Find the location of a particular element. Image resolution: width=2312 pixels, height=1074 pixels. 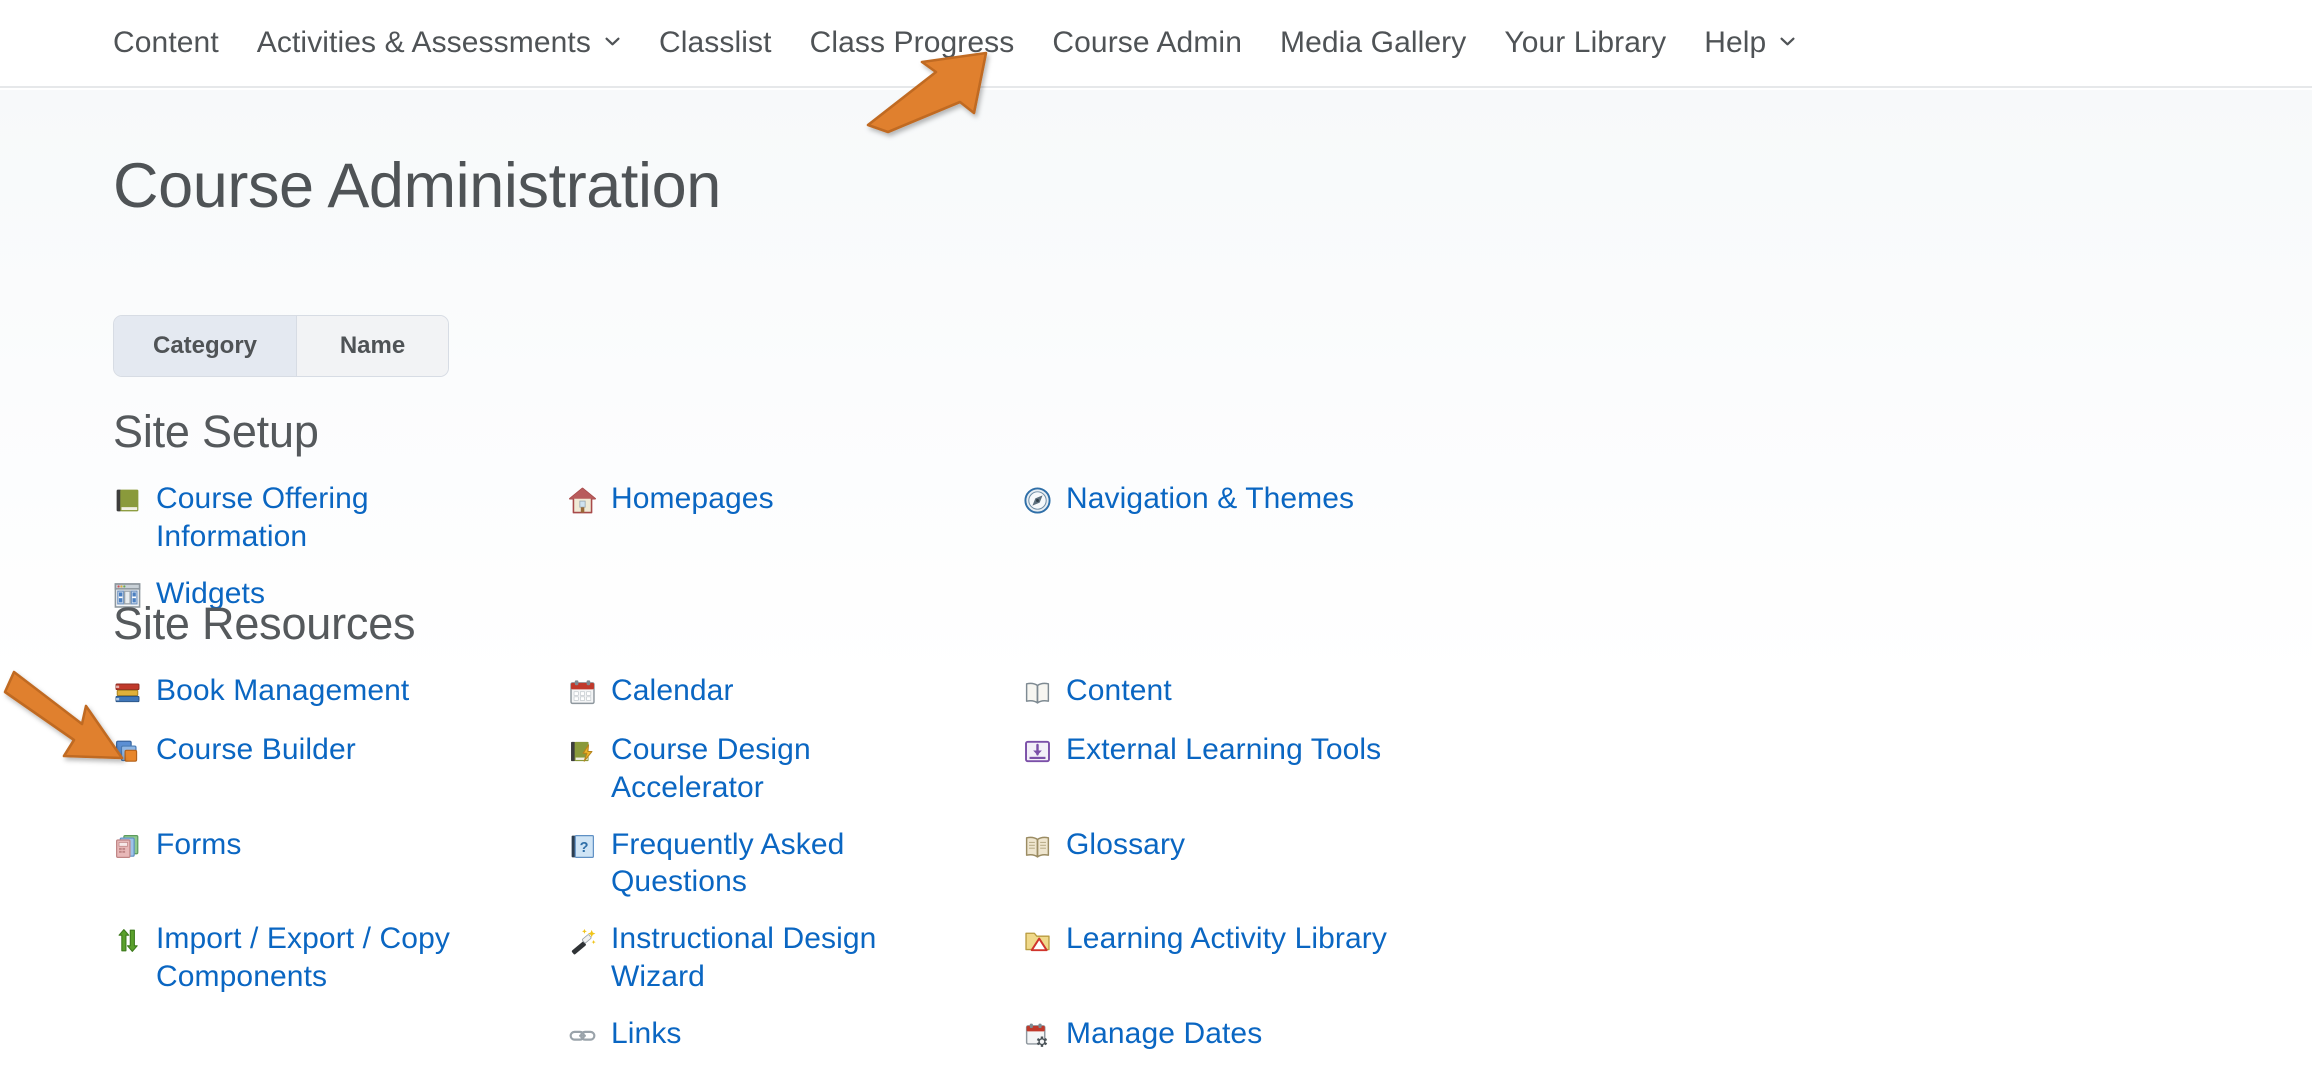

link-label: Course Offering Information is located at coordinates (331, 518).